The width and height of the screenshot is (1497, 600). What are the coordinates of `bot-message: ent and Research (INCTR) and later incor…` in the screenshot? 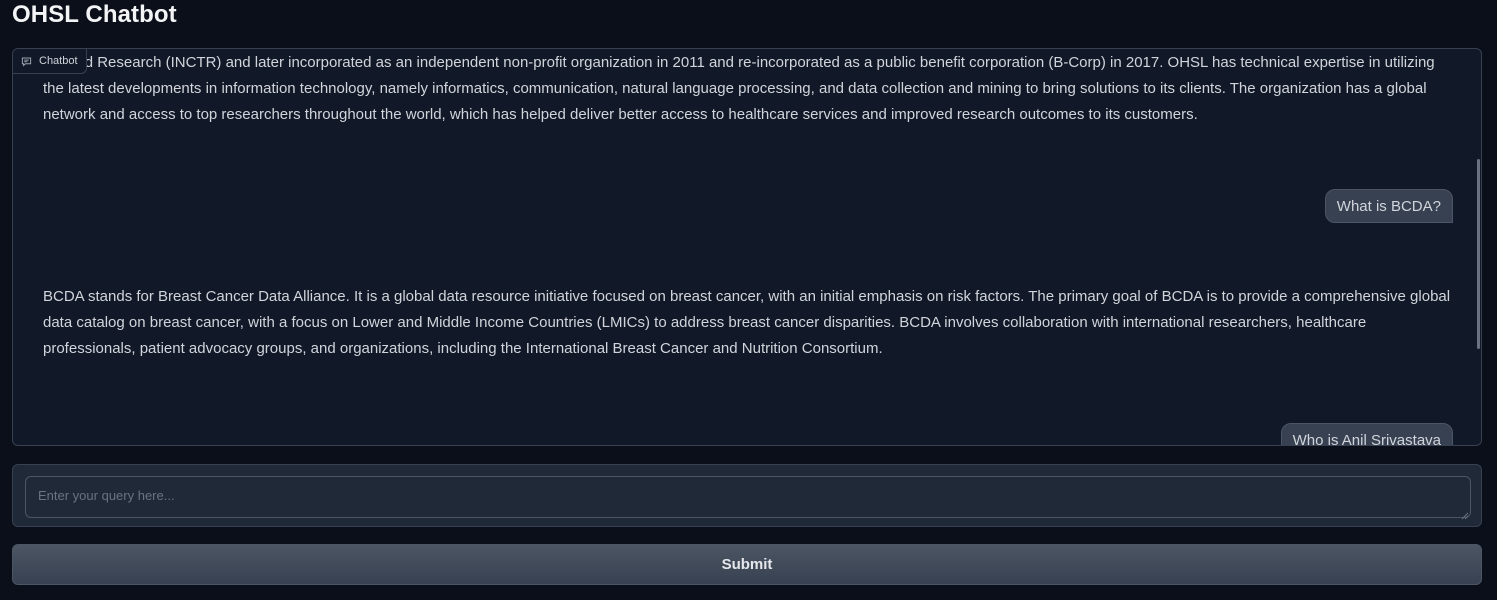 It's located at (739, 88).